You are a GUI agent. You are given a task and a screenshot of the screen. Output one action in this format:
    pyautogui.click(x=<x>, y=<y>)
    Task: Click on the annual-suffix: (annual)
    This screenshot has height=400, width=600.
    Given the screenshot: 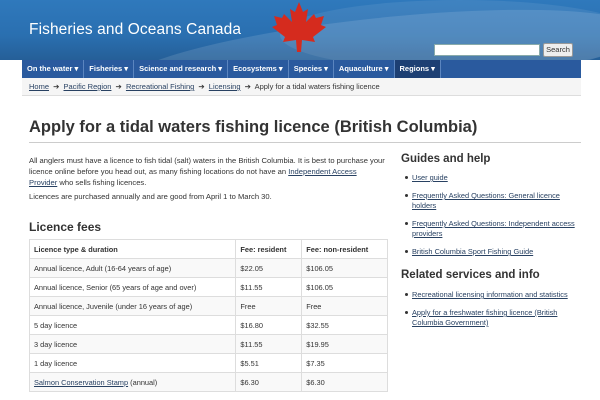 What is the action you would take?
    pyautogui.click(x=143, y=382)
    